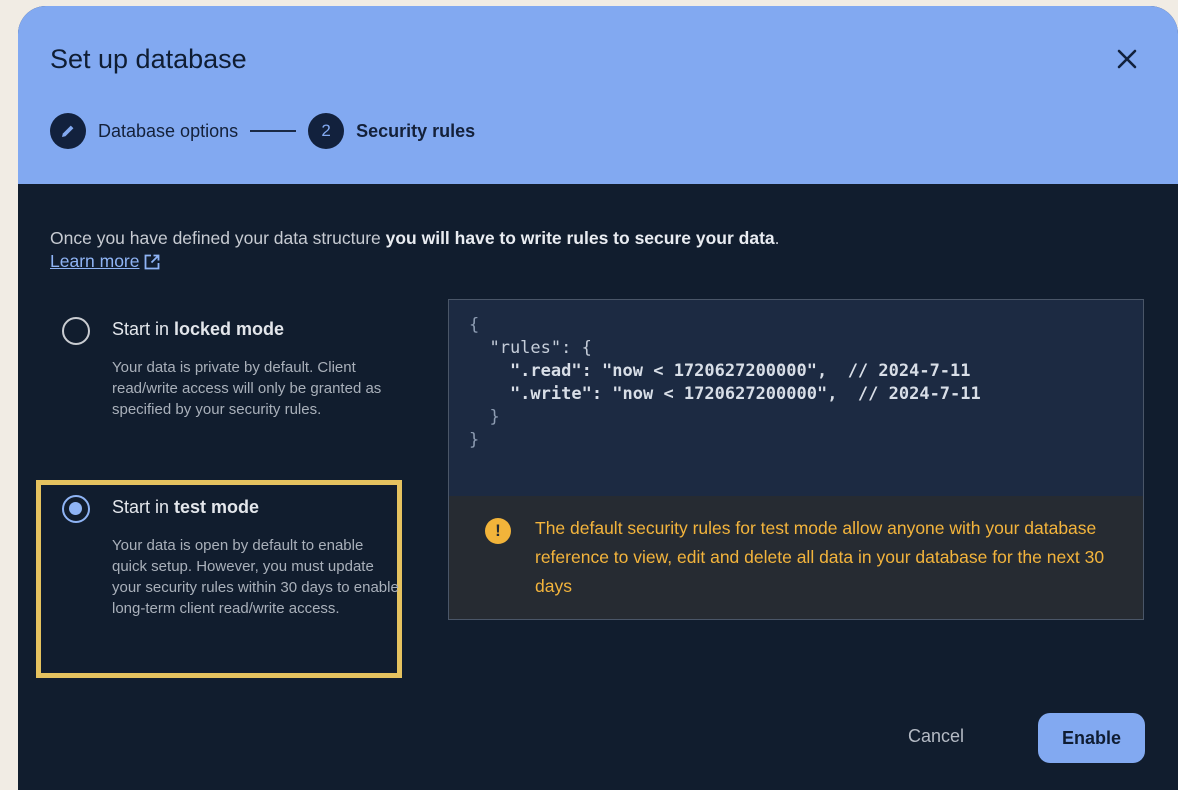  Describe the element at coordinates (95, 261) in the screenshot. I see `learn-more-label: Learn more` at that location.